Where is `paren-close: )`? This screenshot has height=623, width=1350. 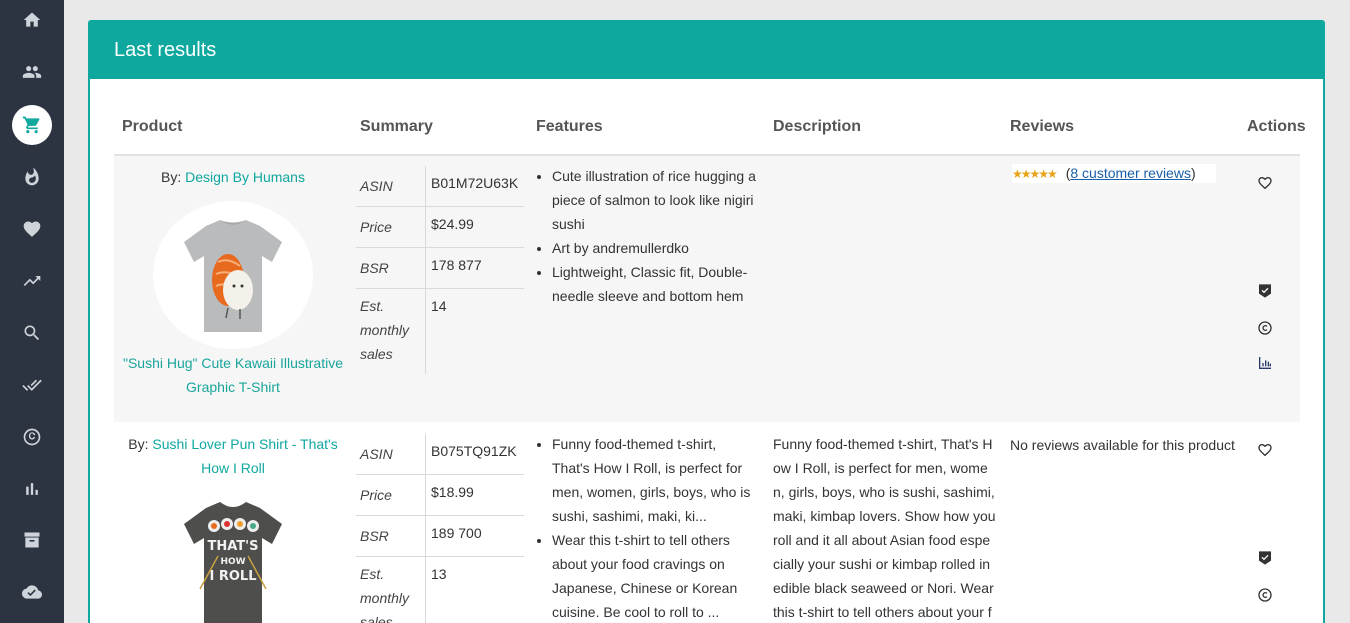
paren-close: ) is located at coordinates (1193, 173).